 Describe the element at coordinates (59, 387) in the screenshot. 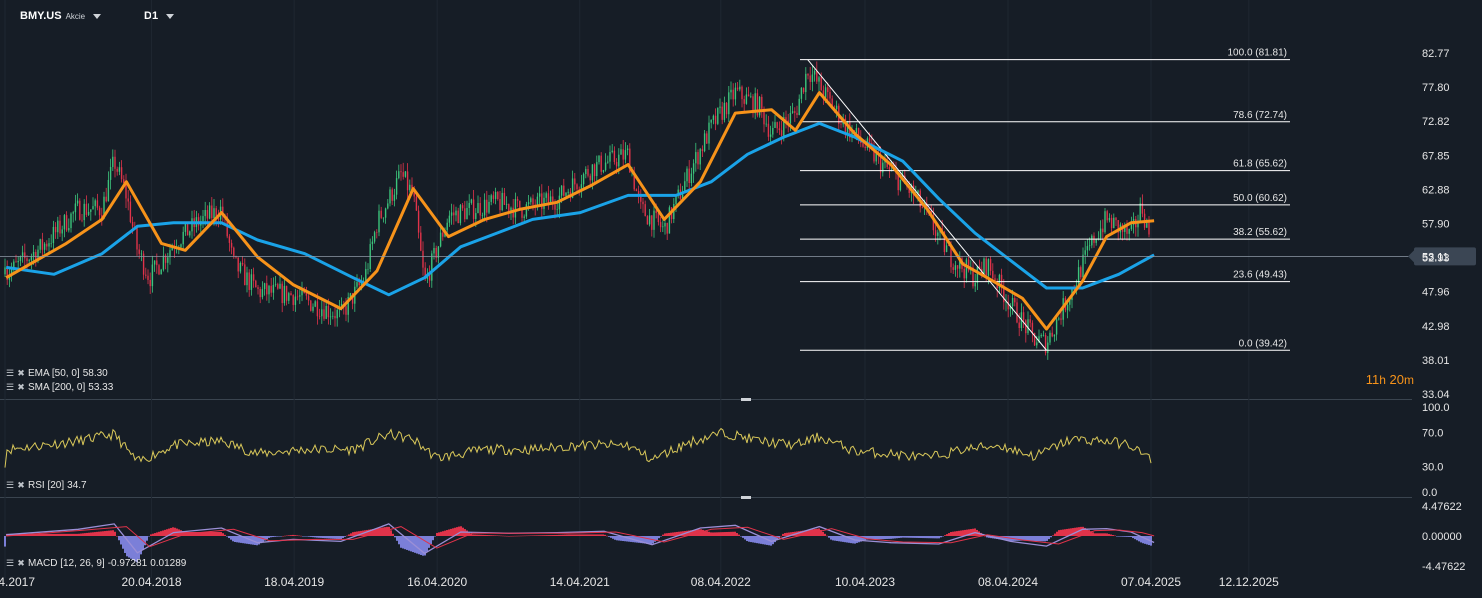

I see `sma-legend: ☰ ✖ SMA [200, 0] 53.33` at that location.